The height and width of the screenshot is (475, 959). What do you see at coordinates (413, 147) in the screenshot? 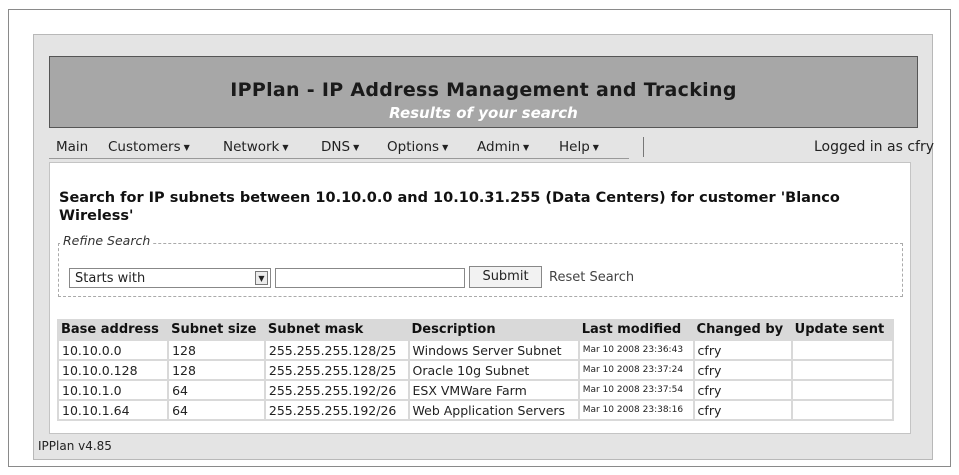
I see `menu-options-label: Options` at bounding box center [413, 147].